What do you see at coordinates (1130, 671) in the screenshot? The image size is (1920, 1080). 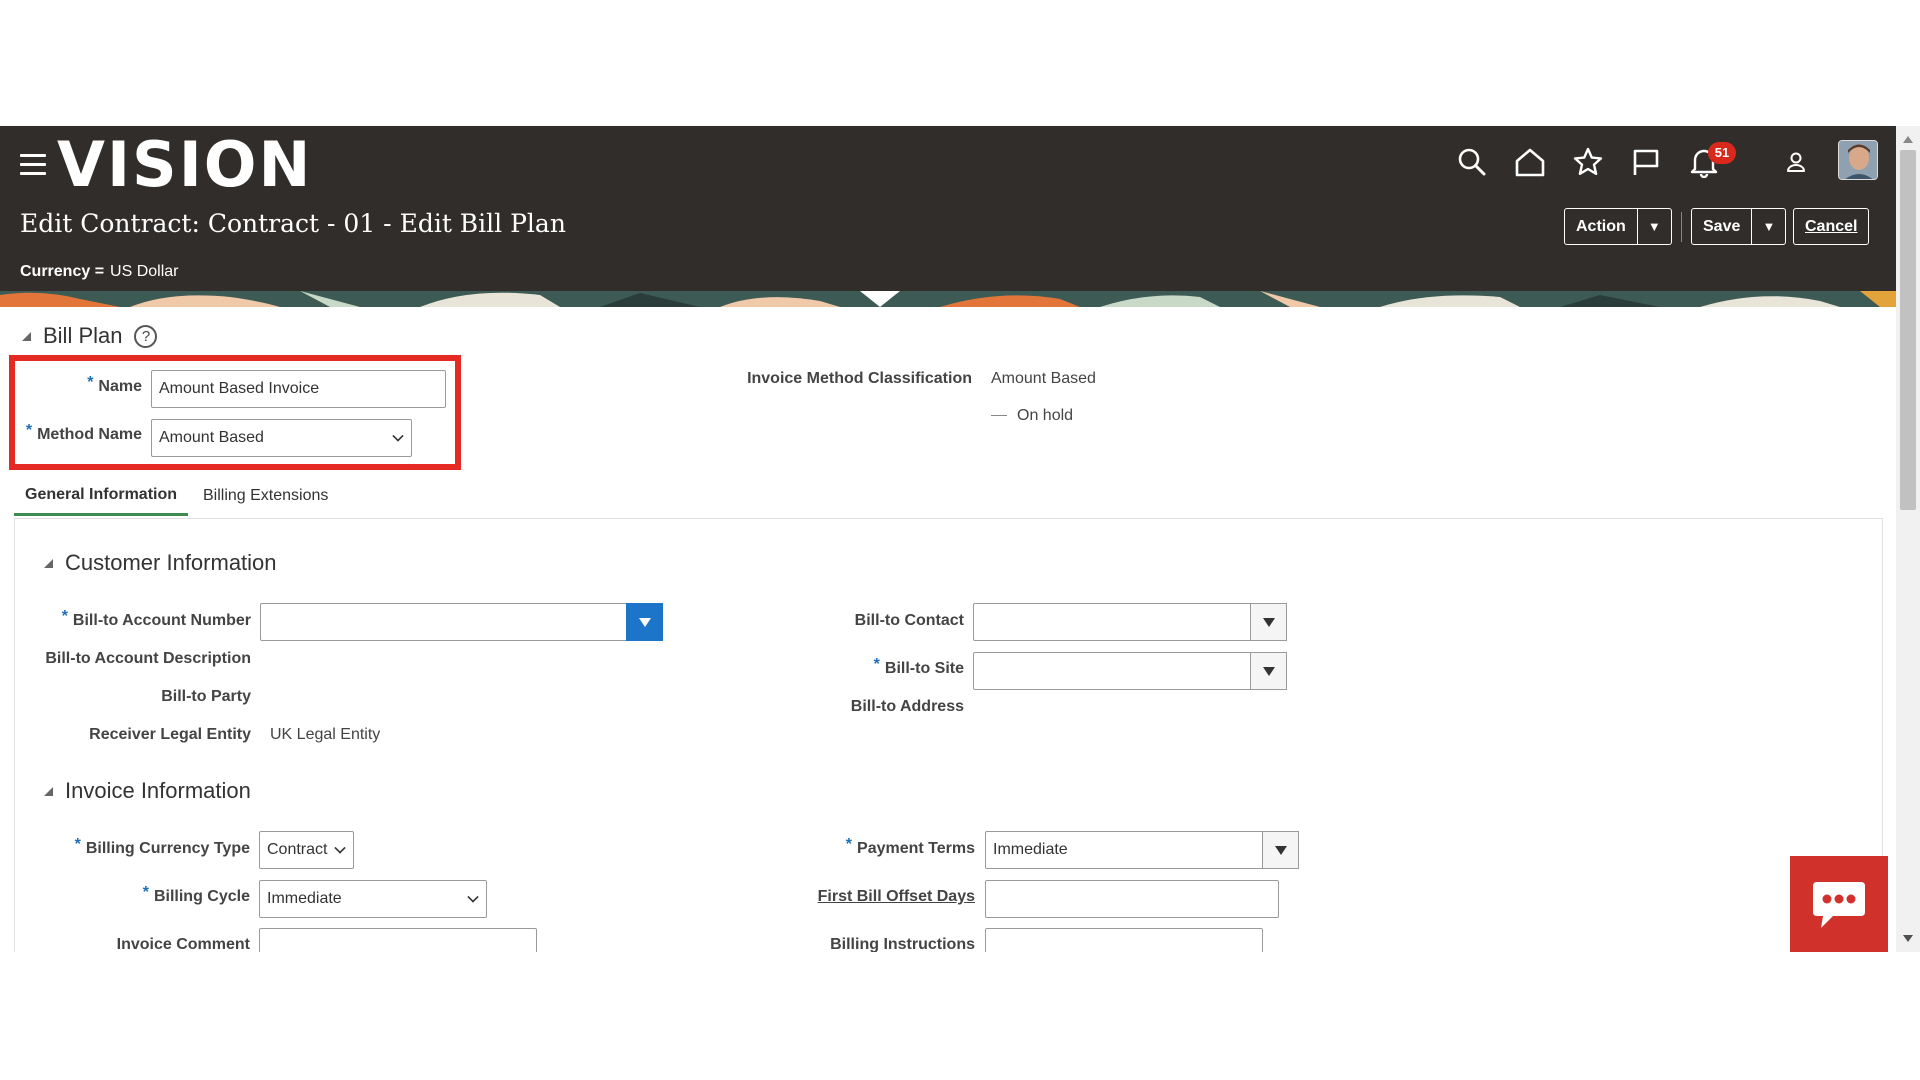 I see `bill-to-site-input` at bounding box center [1130, 671].